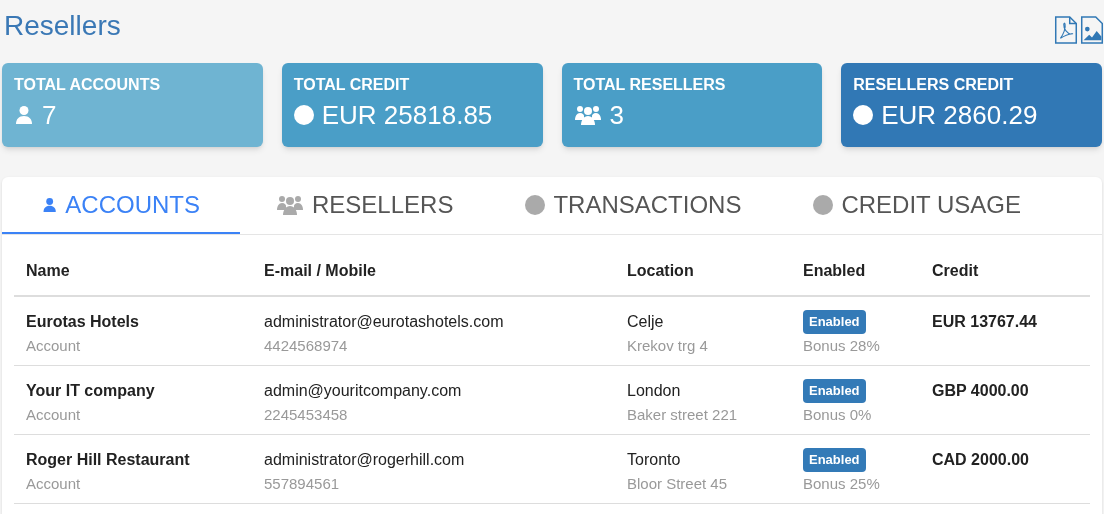  Describe the element at coordinates (668, 346) in the screenshot. I see `address: Krekov trg 4` at that location.